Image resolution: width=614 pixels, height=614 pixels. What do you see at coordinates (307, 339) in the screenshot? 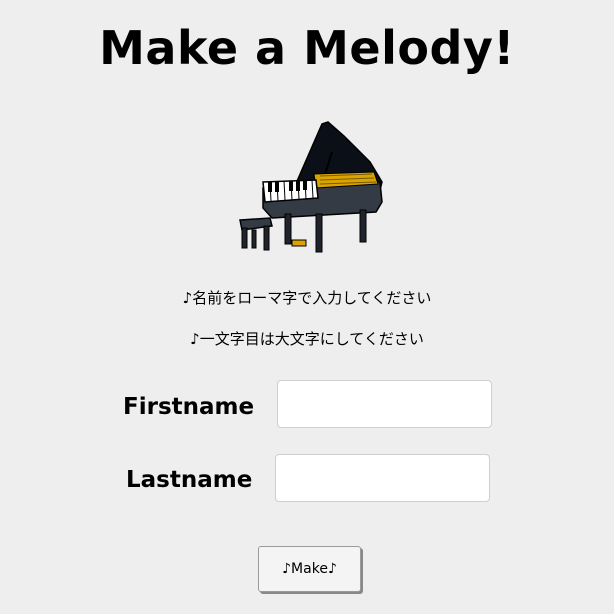
I see `instruction-capitalize: ♪一文字目は大文字にしてください` at bounding box center [307, 339].